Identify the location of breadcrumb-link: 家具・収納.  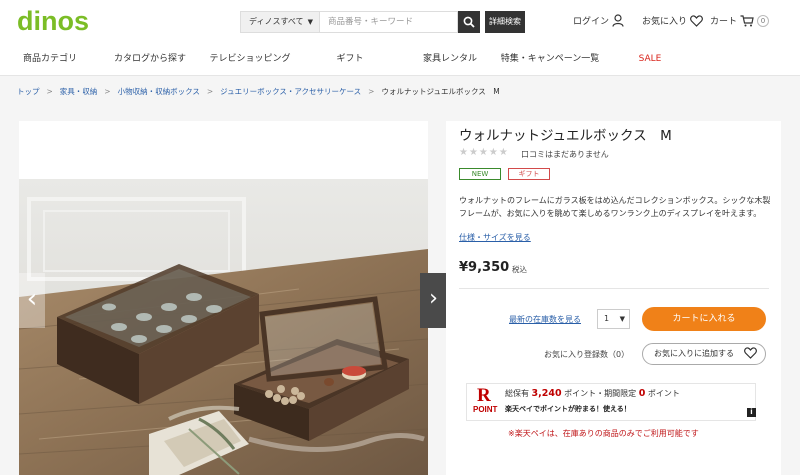
(79, 91).